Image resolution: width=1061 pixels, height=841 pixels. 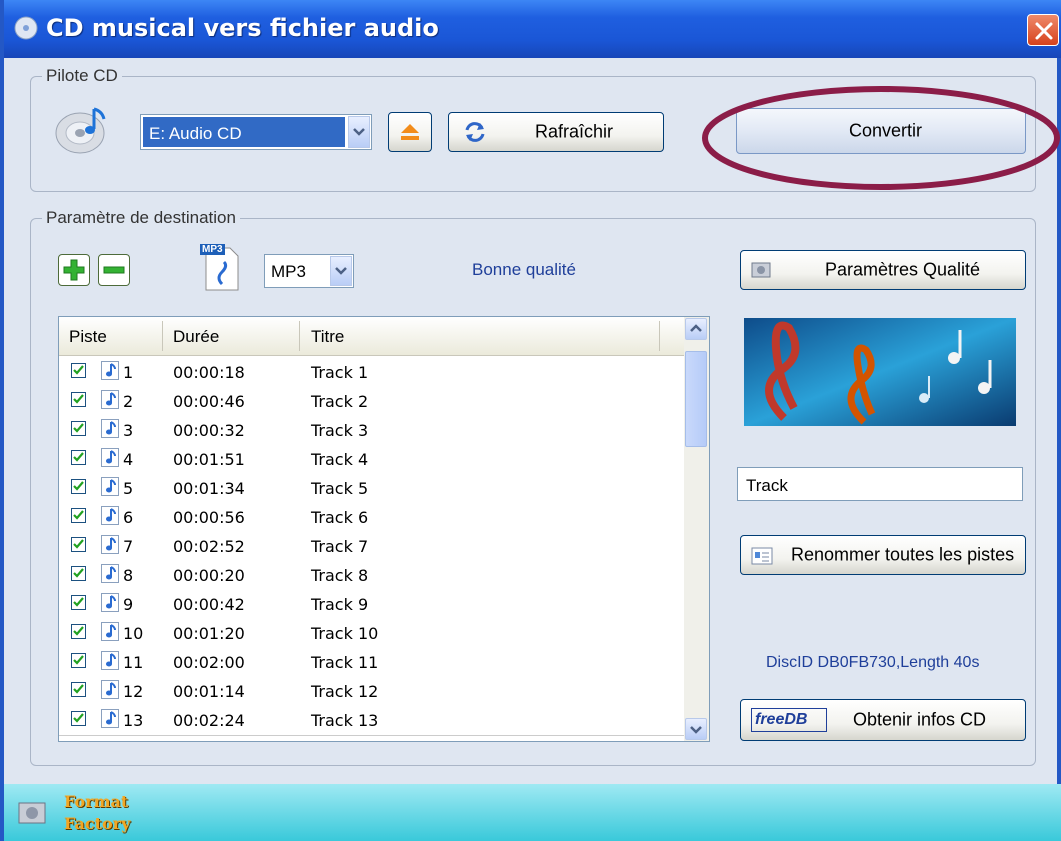 I want to click on list-row-partial, so click(x=372, y=738).